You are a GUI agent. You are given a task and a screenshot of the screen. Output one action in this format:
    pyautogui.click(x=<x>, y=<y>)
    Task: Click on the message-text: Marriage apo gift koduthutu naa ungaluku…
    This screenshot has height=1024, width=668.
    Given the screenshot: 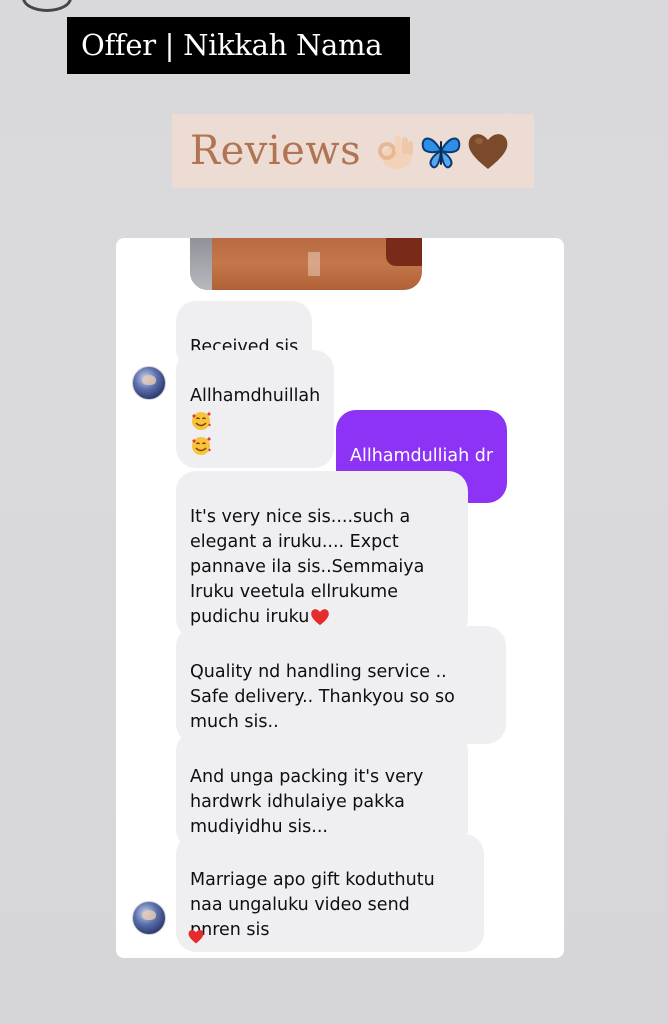 What is the action you would take?
    pyautogui.click(x=312, y=905)
    